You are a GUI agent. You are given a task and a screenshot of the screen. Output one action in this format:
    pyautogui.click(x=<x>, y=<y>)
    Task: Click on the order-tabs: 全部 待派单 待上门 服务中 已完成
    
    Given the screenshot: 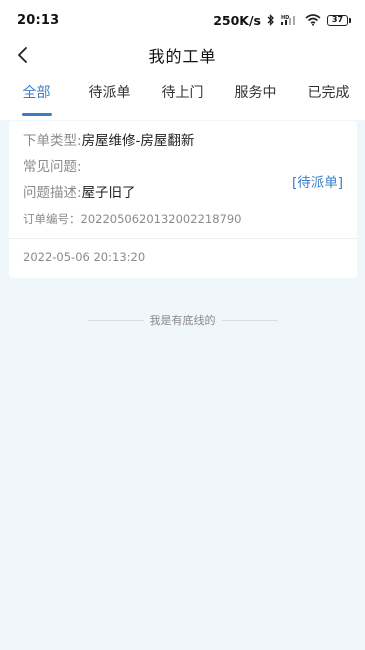 What is the action you would take?
    pyautogui.click(x=182, y=95)
    